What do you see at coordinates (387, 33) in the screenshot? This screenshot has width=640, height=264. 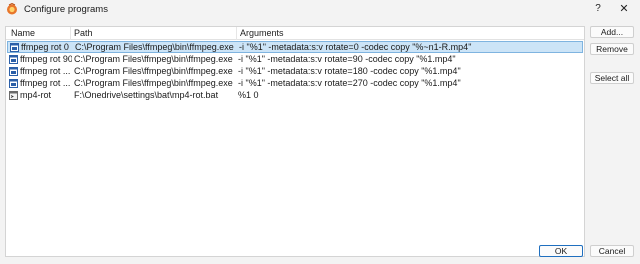 I see `column-header-arguments: Arguments` at bounding box center [387, 33].